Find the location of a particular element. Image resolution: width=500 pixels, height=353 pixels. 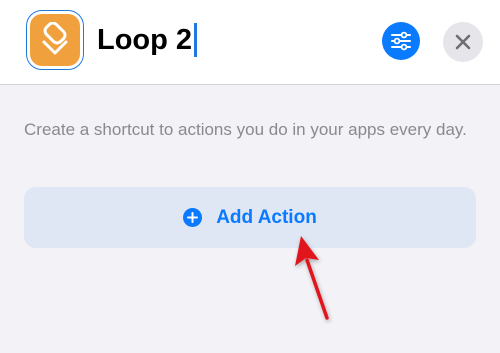

sliders-icon is located at coordinates (401, 41).